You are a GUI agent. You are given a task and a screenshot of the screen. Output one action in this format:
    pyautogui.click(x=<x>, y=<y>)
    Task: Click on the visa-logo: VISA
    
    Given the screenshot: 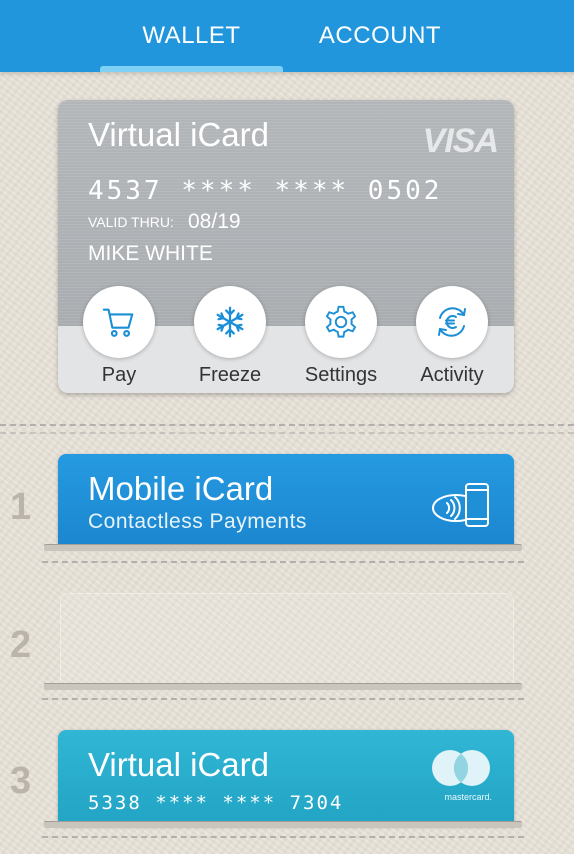 What is the action you would take?
    pyautogui.click(x=460, y=141)
    